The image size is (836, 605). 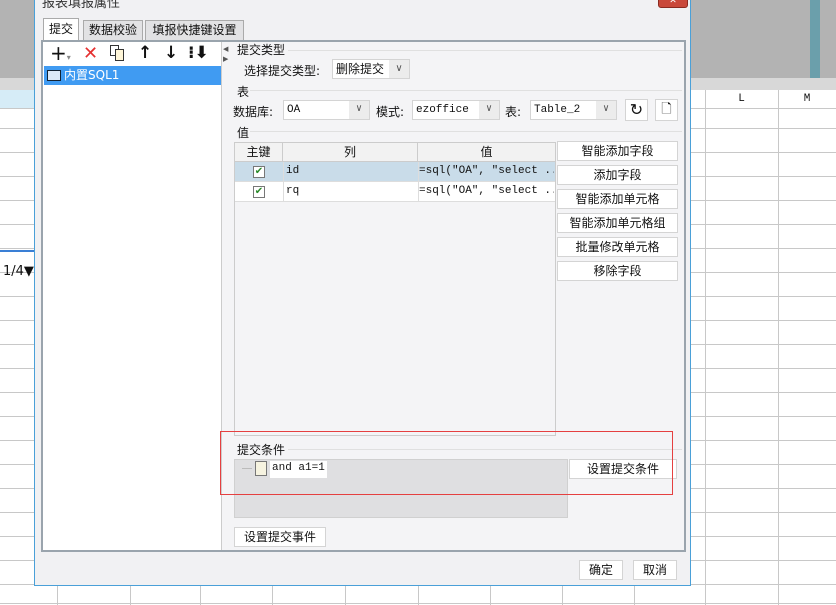 I want to click on tab-submit: 提交, so click(x=61, y=29).